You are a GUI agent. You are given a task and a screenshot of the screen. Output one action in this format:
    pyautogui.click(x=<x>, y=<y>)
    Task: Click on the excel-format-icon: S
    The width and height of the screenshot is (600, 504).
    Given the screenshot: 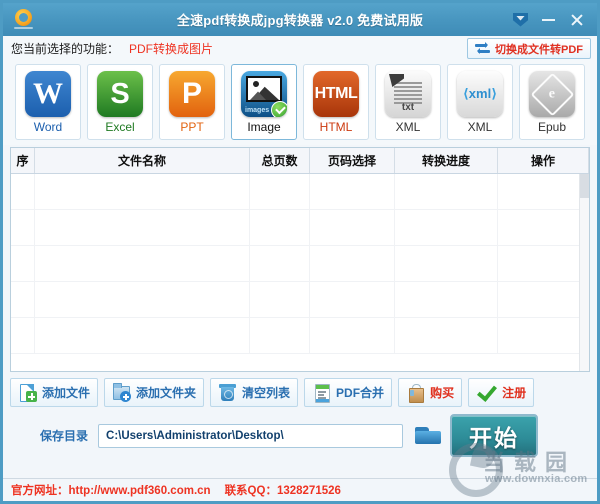 What is the action you would take?
    pyautogui.click(x=120, y=94)
    